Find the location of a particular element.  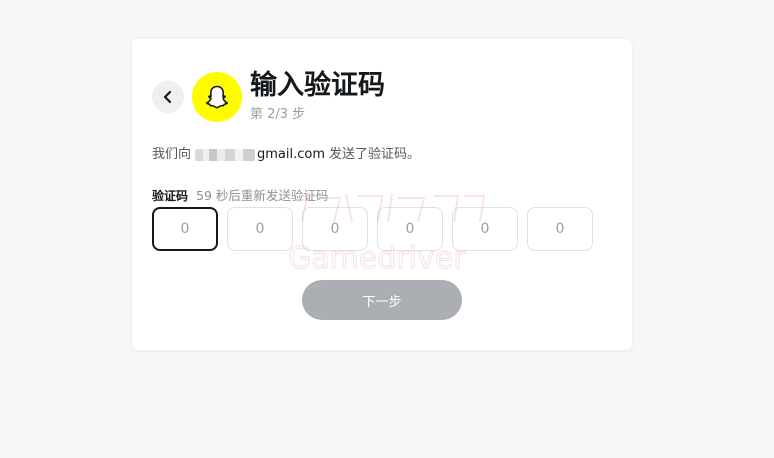

step-indicator: 第 2/3 步 is located at coordinates (278, 114).